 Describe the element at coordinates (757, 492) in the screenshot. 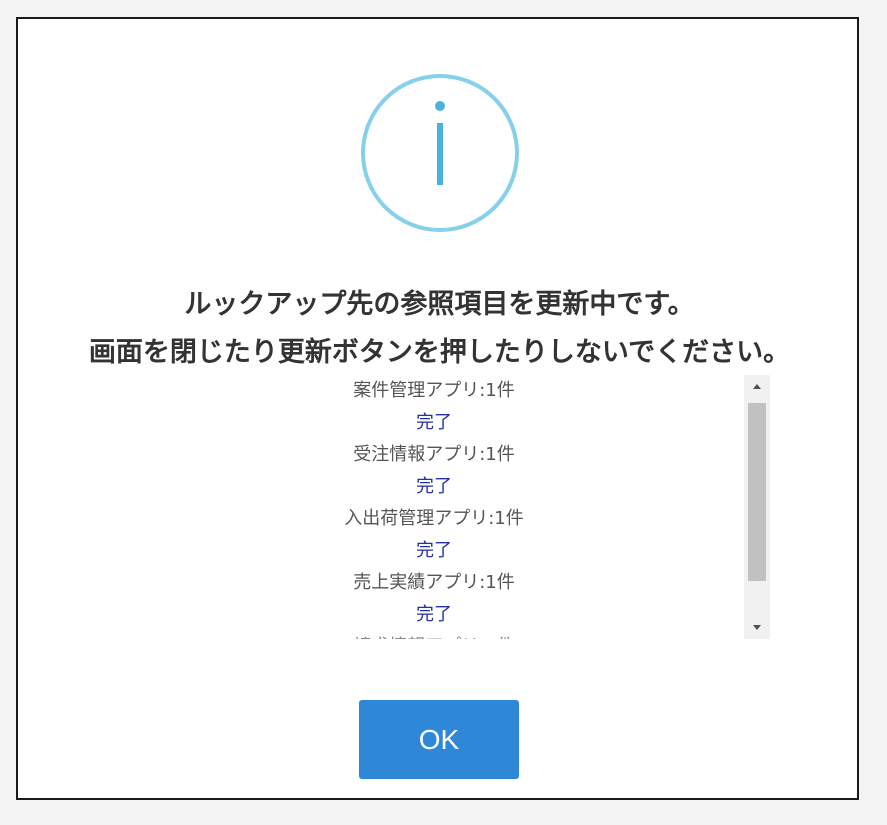

I see `scroll-thumb` at that location.